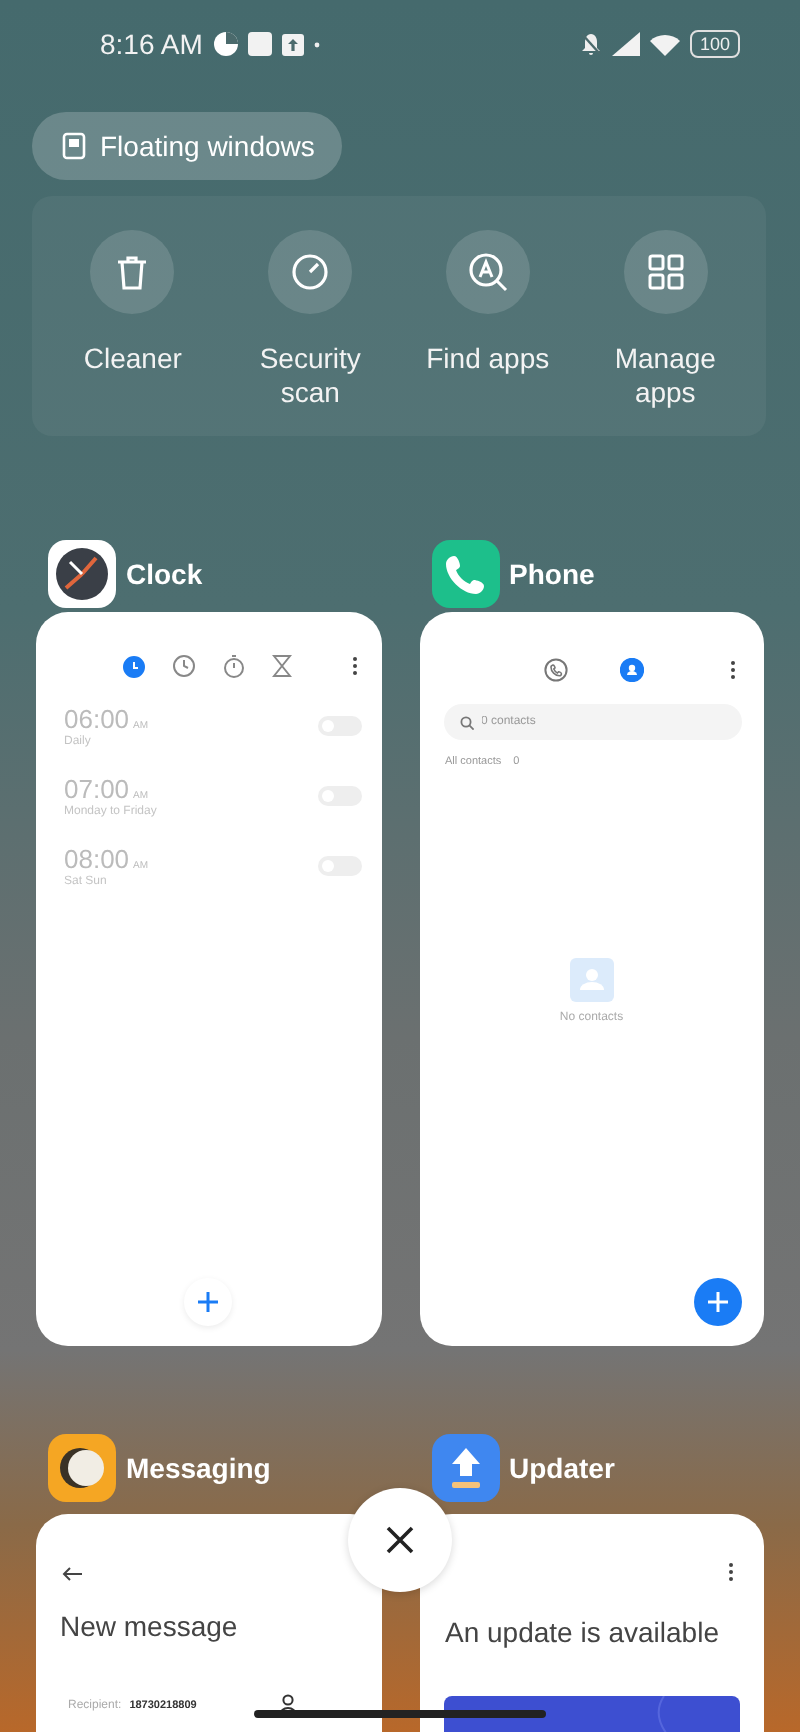  I want to click on stopwatch-tab-icon, so click(234, 666).